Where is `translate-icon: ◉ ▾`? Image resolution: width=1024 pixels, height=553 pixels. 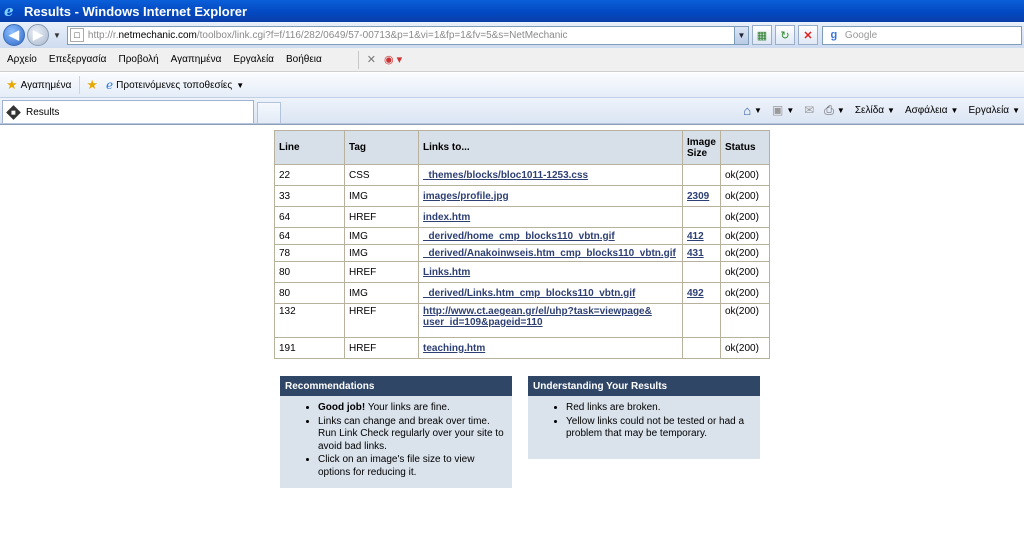
translate-icon: ◉ ▾ is located at coordinates (393, 59).